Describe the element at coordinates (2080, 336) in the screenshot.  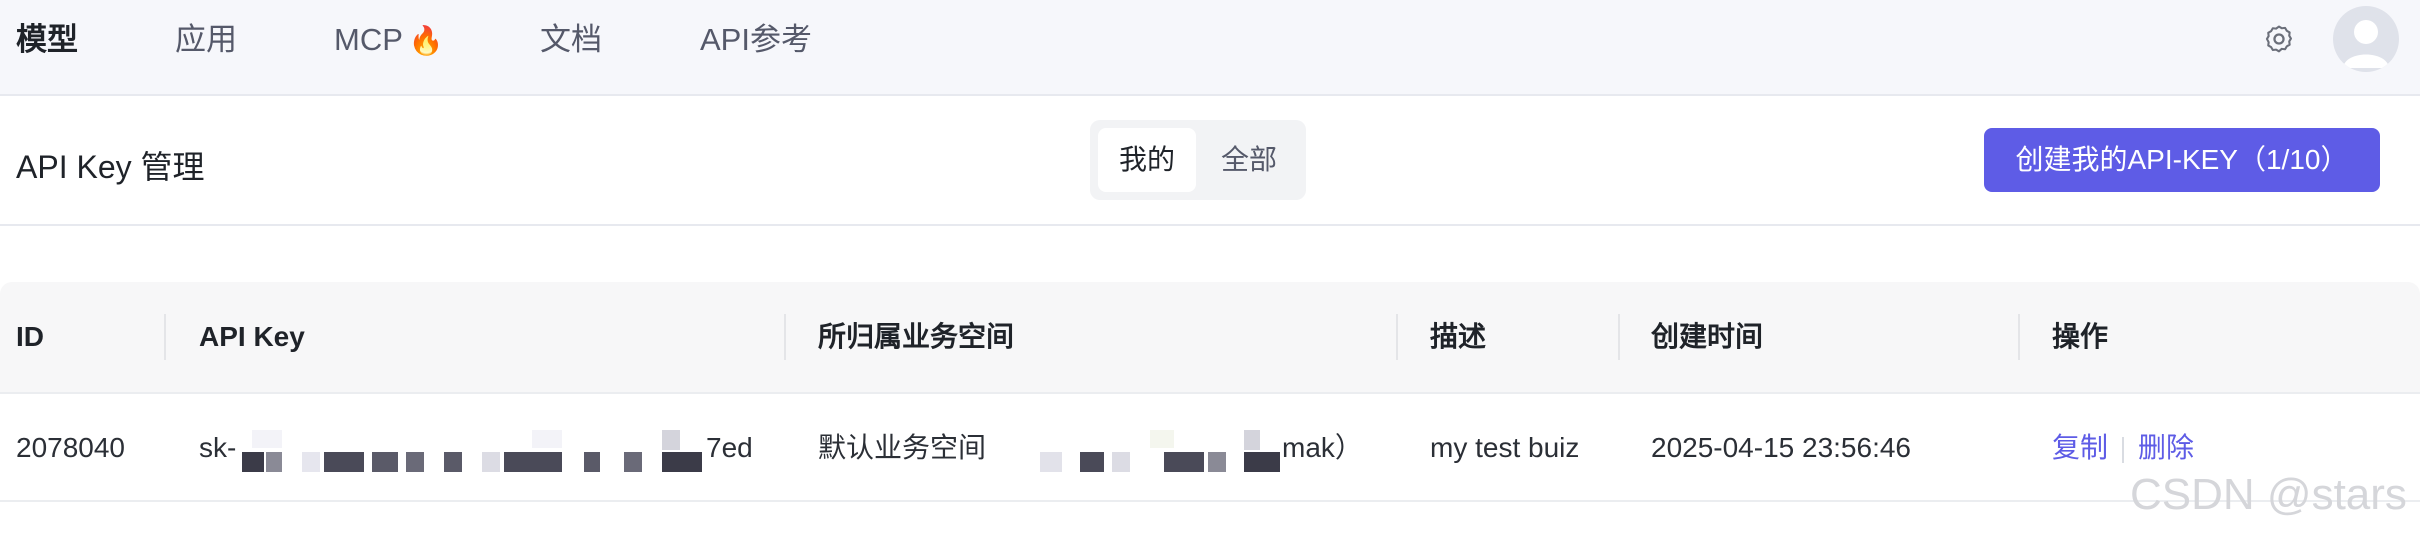
I see `column-header-actions: 操作` at that location.